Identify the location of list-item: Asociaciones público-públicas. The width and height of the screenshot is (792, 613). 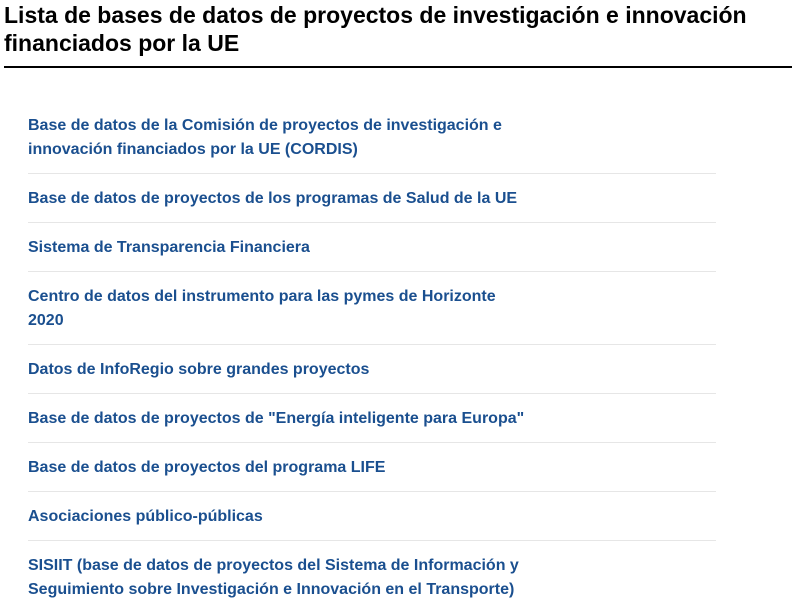
(372, 516).